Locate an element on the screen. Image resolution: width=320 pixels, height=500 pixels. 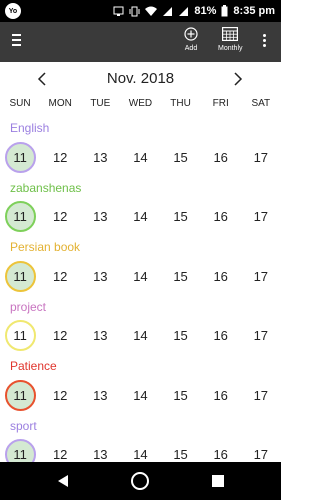
day-today-marker: 11 is located at coordinates (20, 335).